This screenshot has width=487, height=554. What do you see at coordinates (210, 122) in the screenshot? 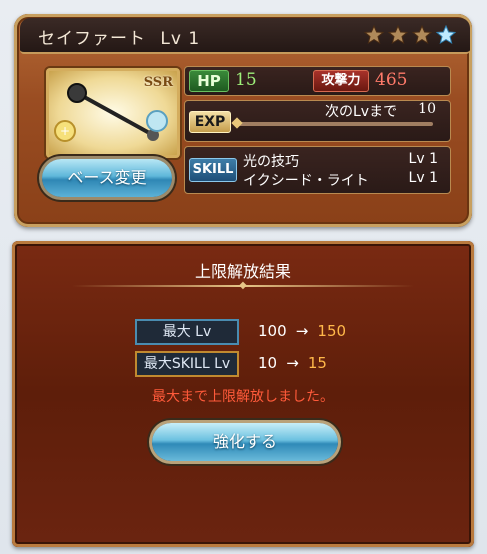
I see `exp-label: EXP` at bounding box center [210, 122].